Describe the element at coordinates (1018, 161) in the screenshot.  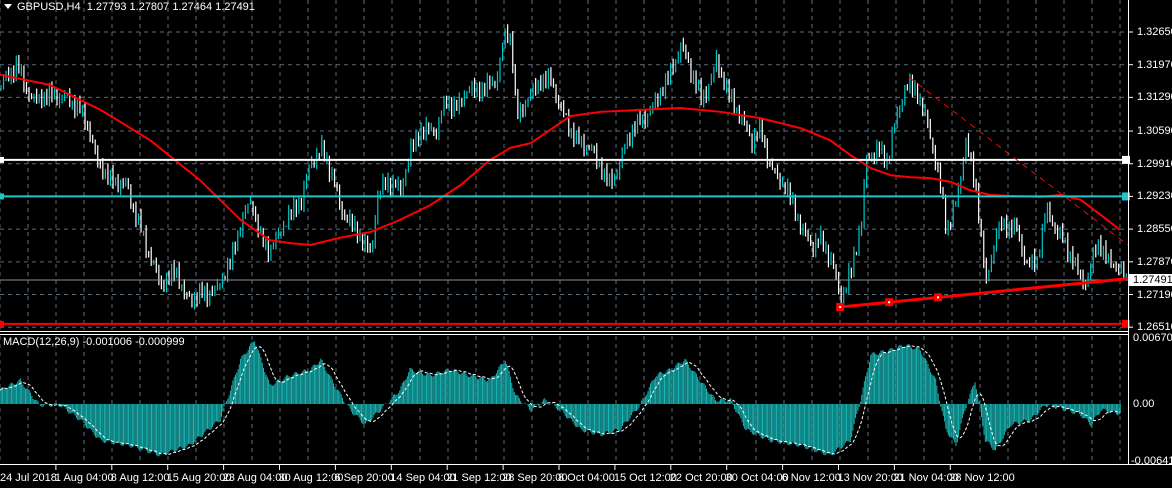
I see `resistance-trendline-dashed` at that location.